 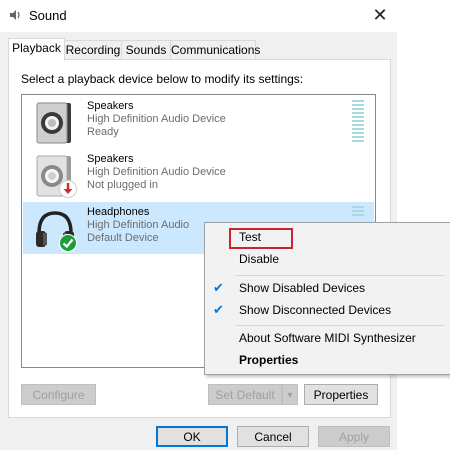 What do you see at coordinates (123, 238) in the screenshot?
I see `device-status: Default Device` at bounding box center [123, 238].